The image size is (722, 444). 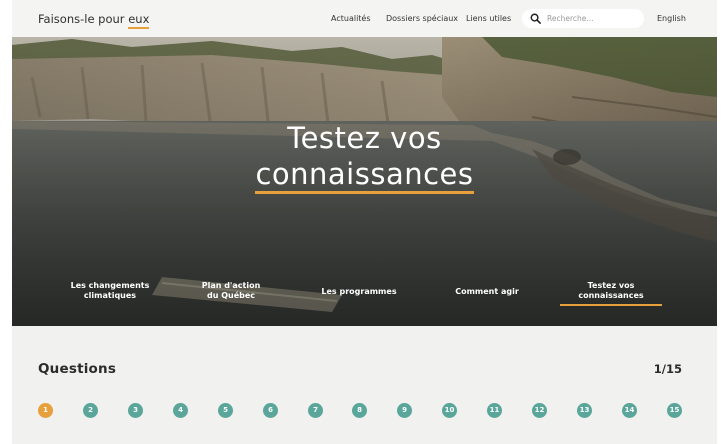 I want to click on logo-text: Faisons-le pour, so click(x=81, y=19).